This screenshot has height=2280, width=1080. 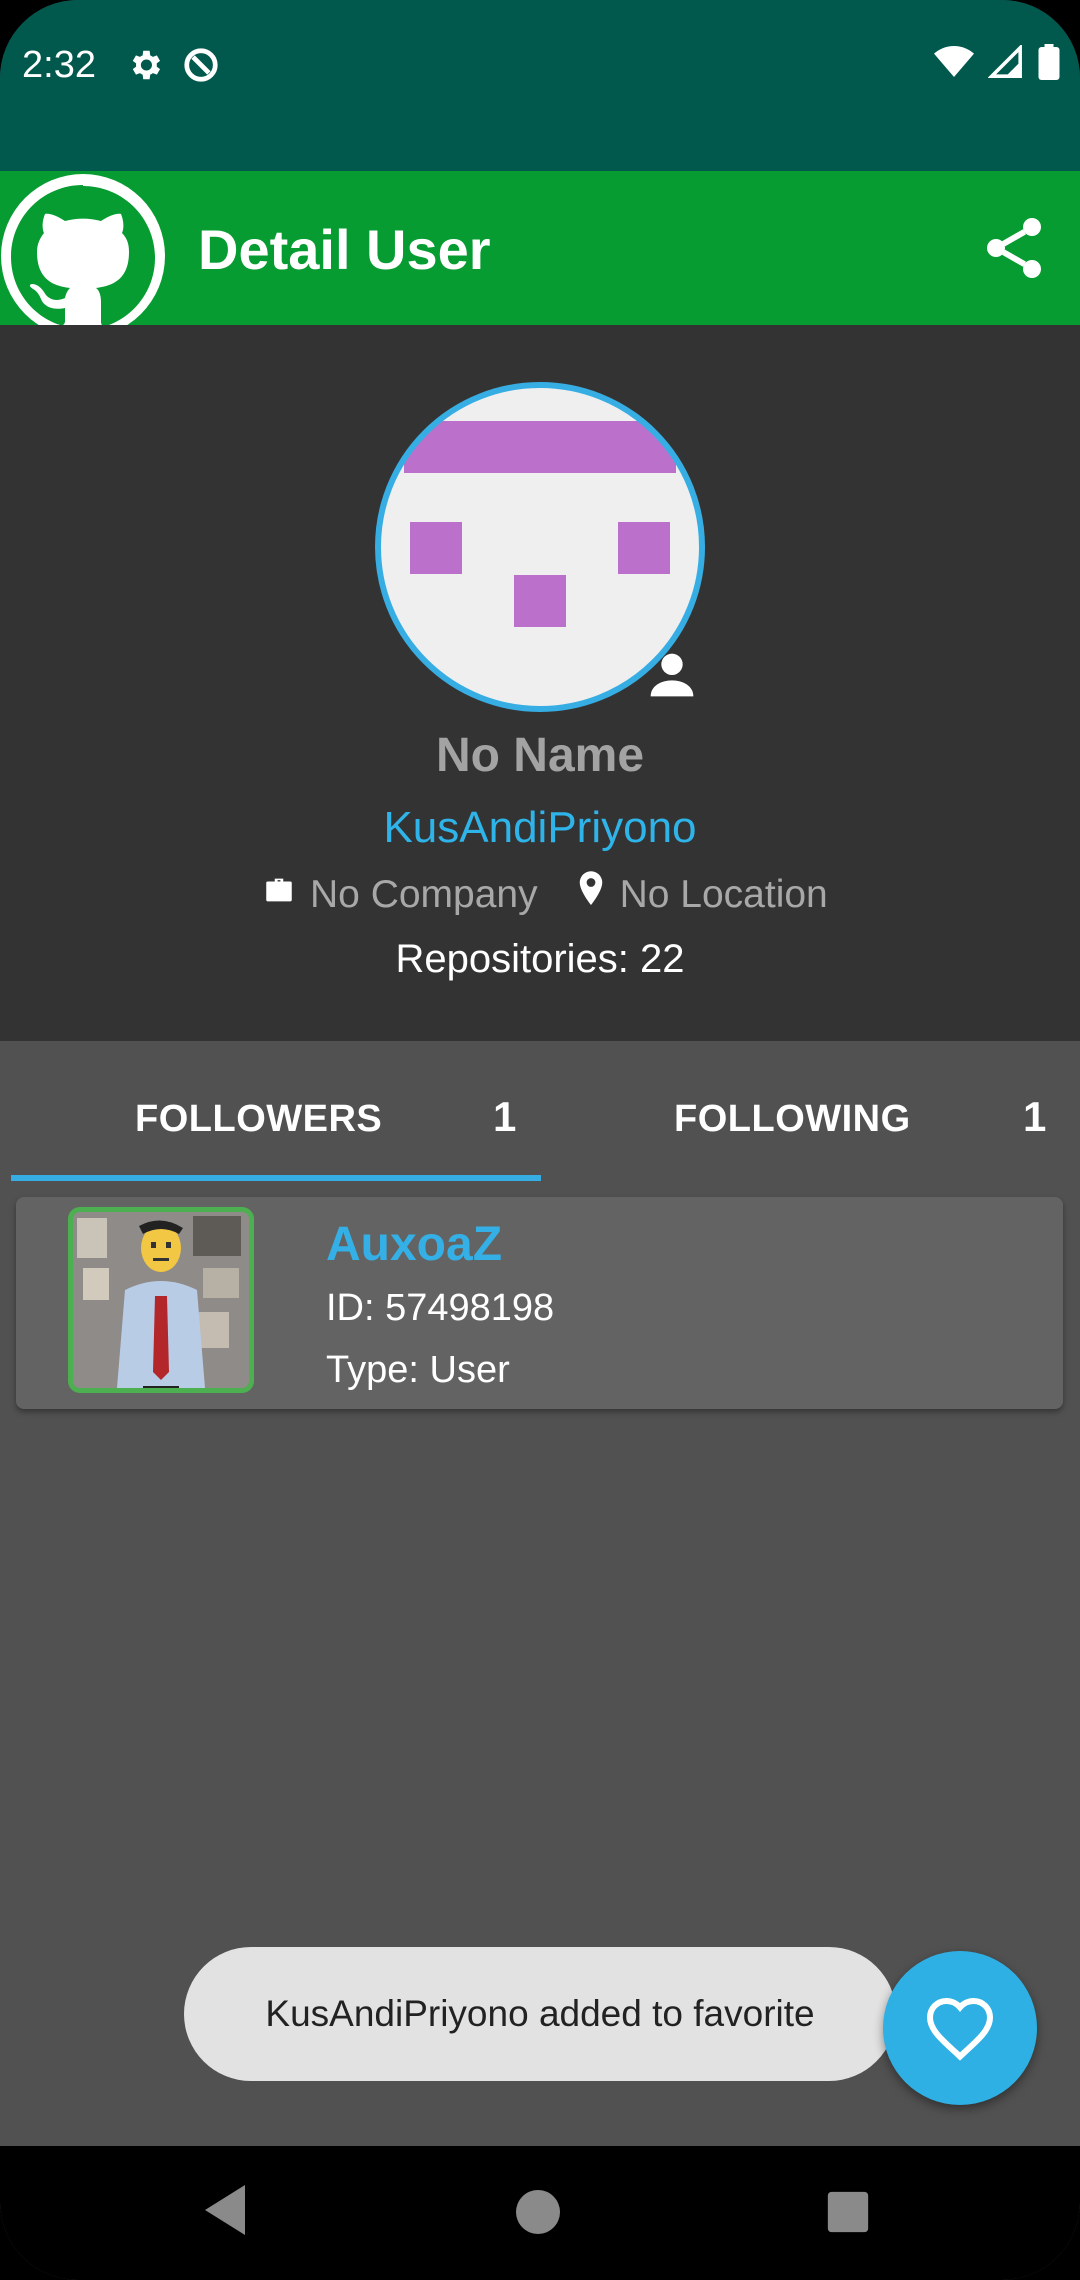 I want to click on app-bar: Detail User, so click(x=540, y=248).